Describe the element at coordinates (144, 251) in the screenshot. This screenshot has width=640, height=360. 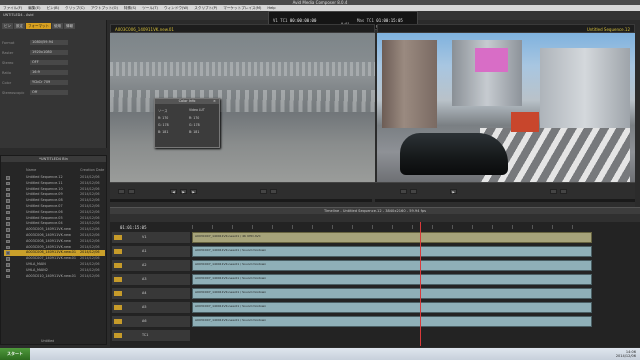
I see `track-name: A1` at that location.